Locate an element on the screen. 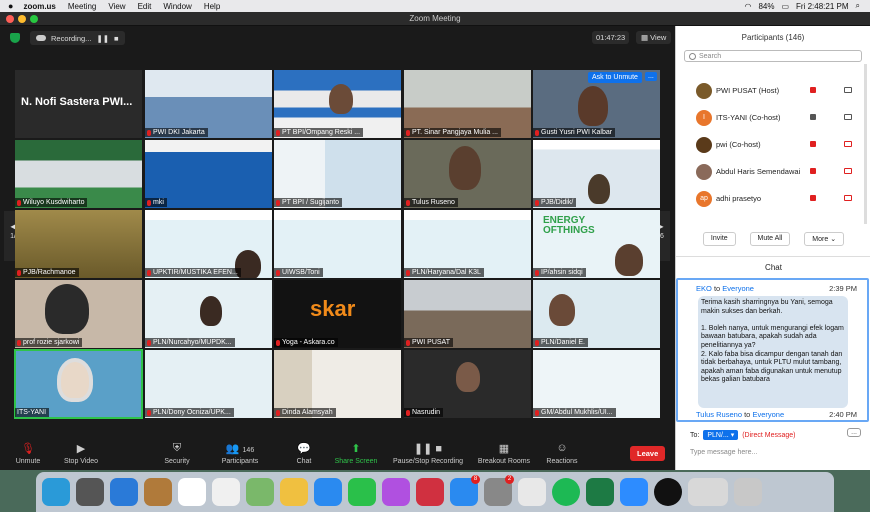 Image resolution: width=870 pixels, height=512 pixels. menu-meeting: Meeting is located at coordinates (82, 6).